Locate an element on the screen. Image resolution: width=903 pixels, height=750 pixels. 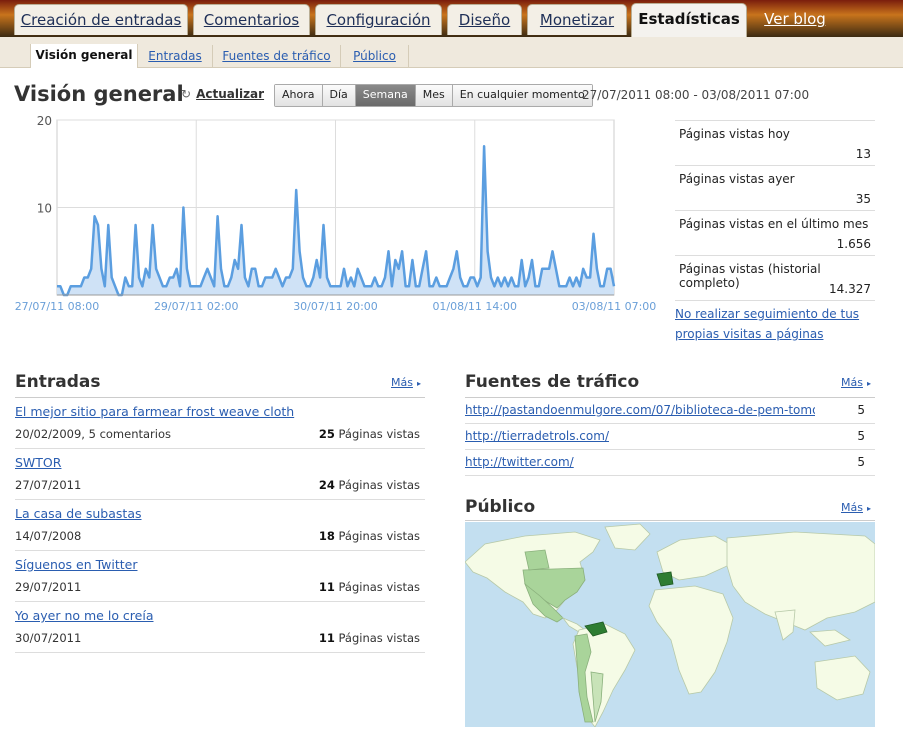
y-tick-label: 10 is located at coordinates (44, 209).